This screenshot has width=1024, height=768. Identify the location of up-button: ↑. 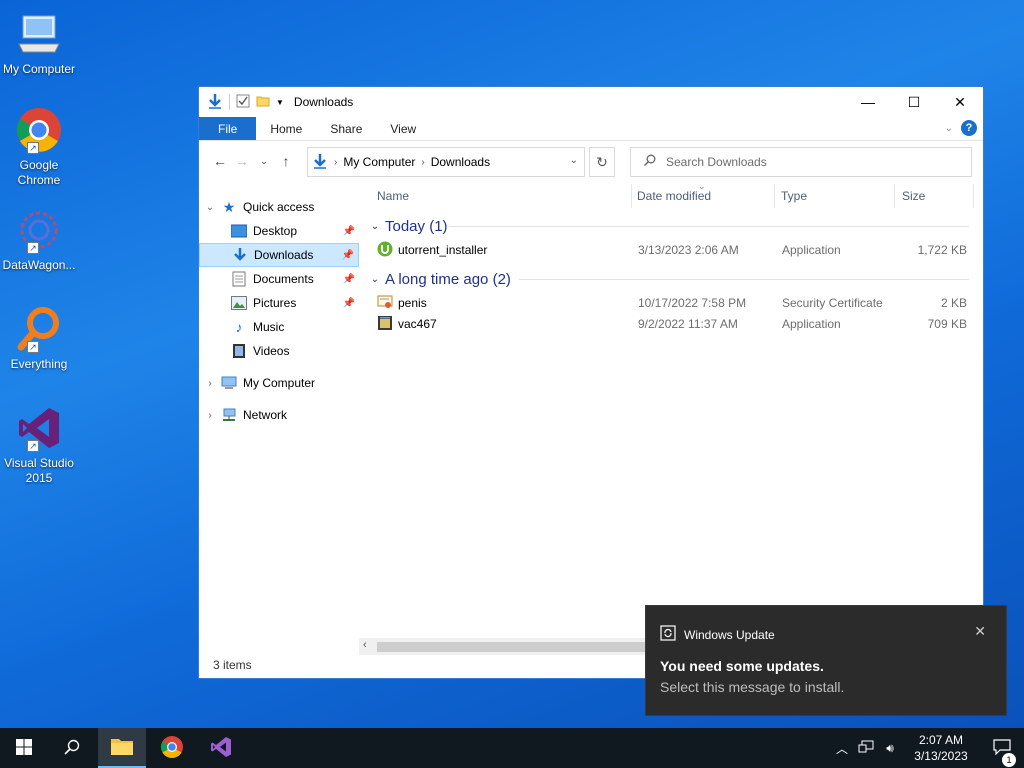
(286, 161).